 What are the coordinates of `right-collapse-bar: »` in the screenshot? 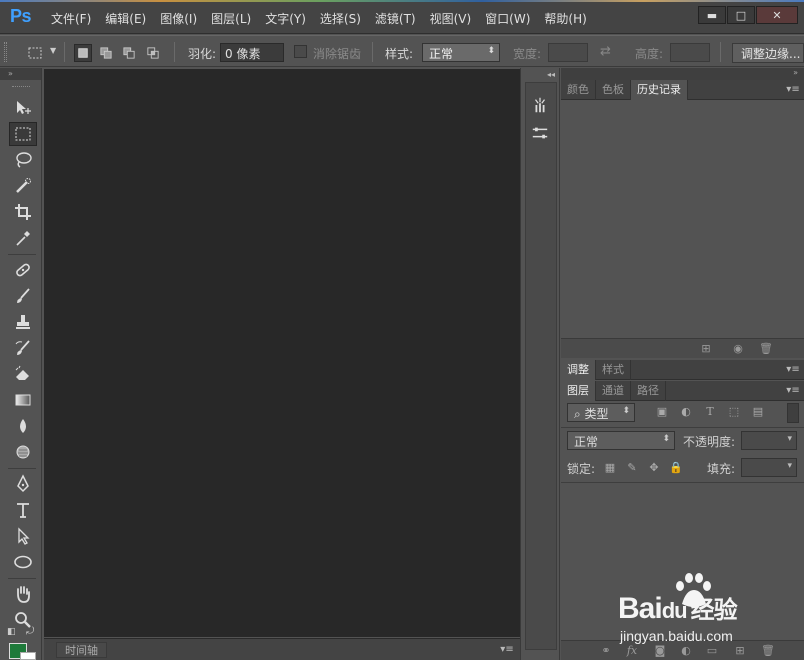 It's located at (682, 74).